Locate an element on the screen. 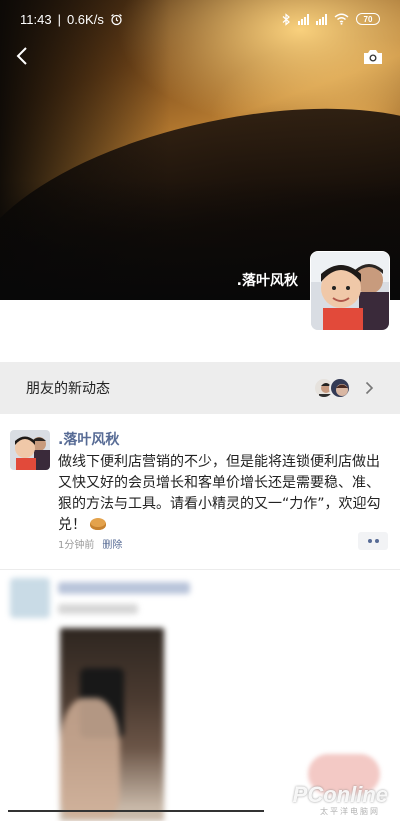  post-author-name: .落叶风秋 is located at coordinates (88, 439).